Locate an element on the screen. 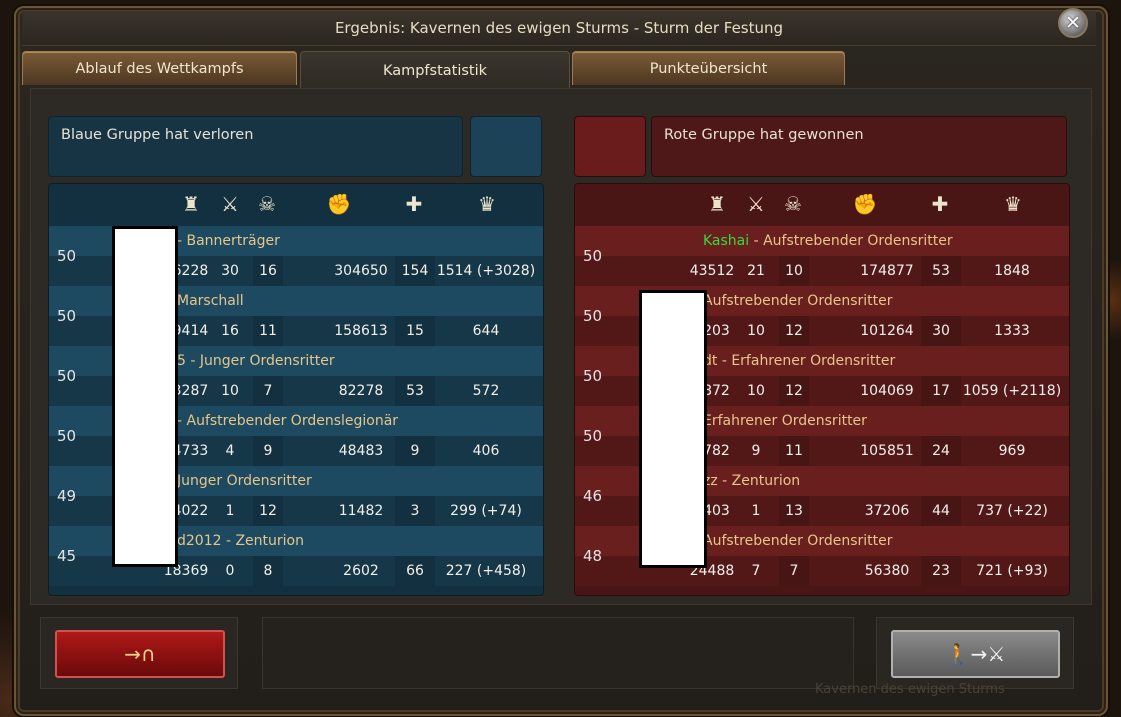 This screenshot has width=1121, height=717. blue-status: Blaue Gruppe hat verloren is located at coordinates (255, 146).